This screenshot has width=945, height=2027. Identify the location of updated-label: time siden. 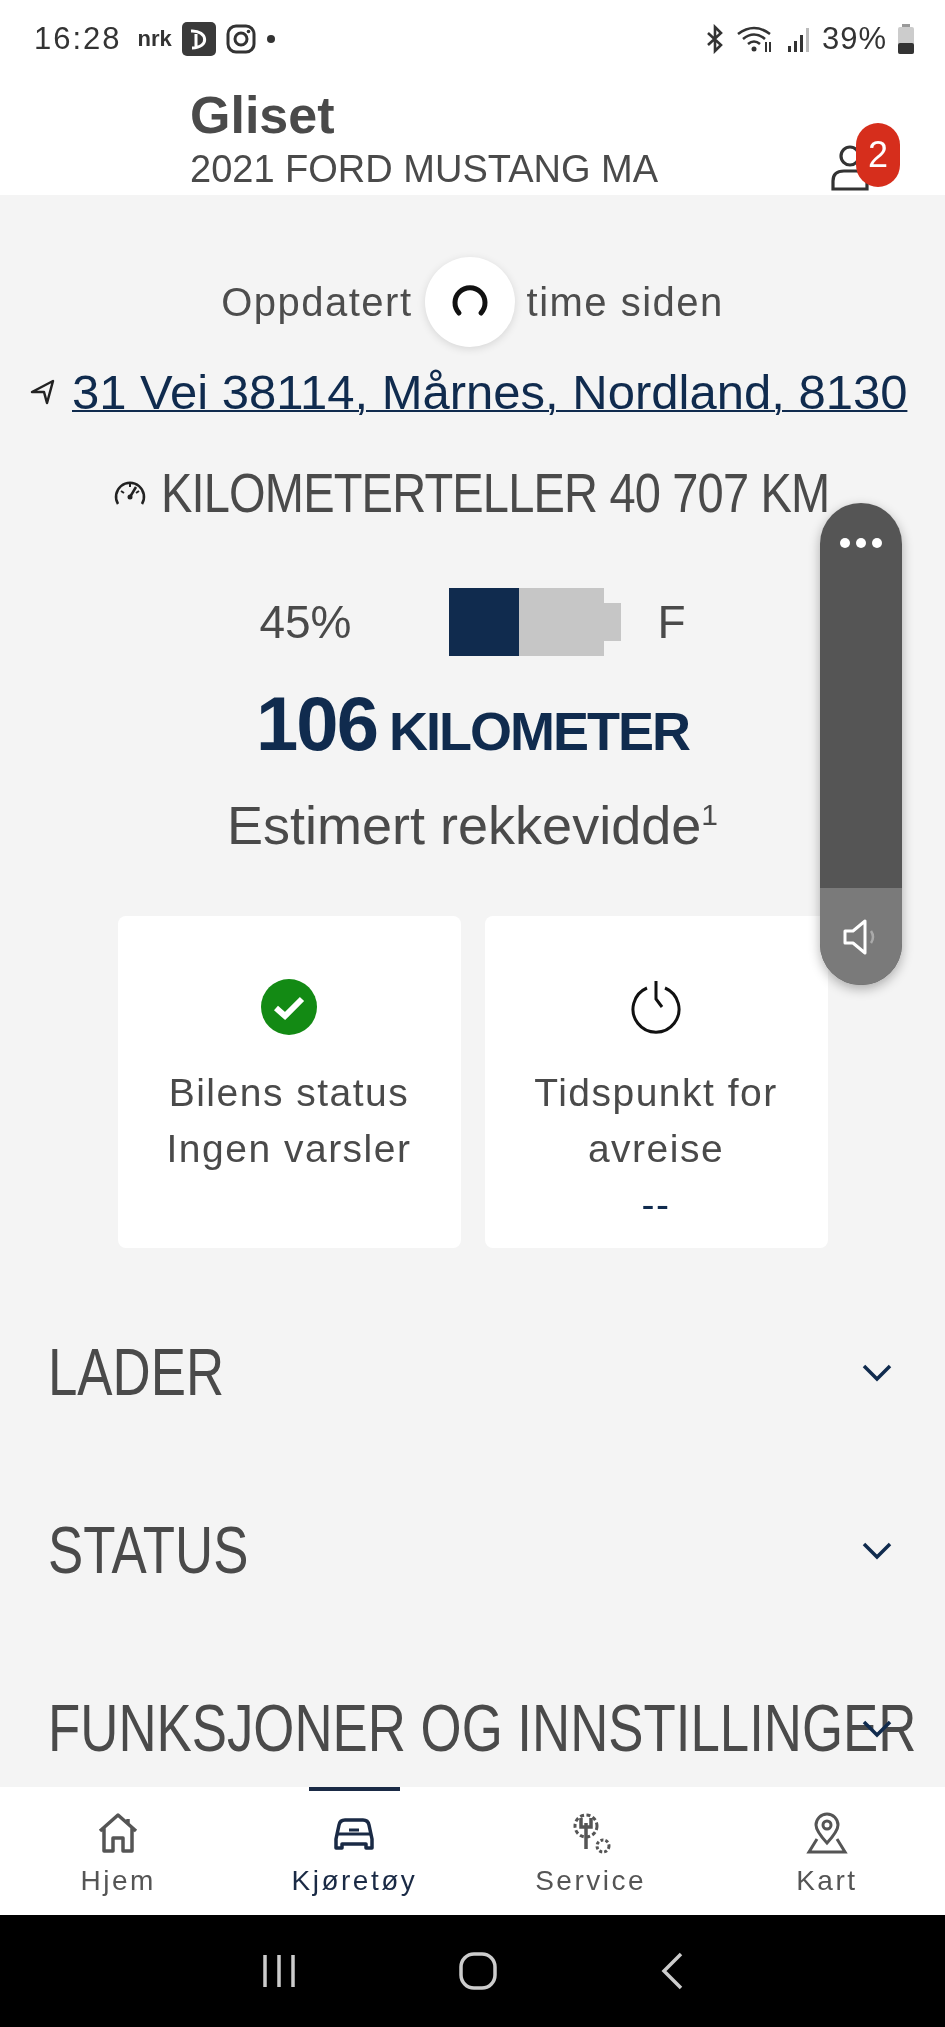
(625, 302).